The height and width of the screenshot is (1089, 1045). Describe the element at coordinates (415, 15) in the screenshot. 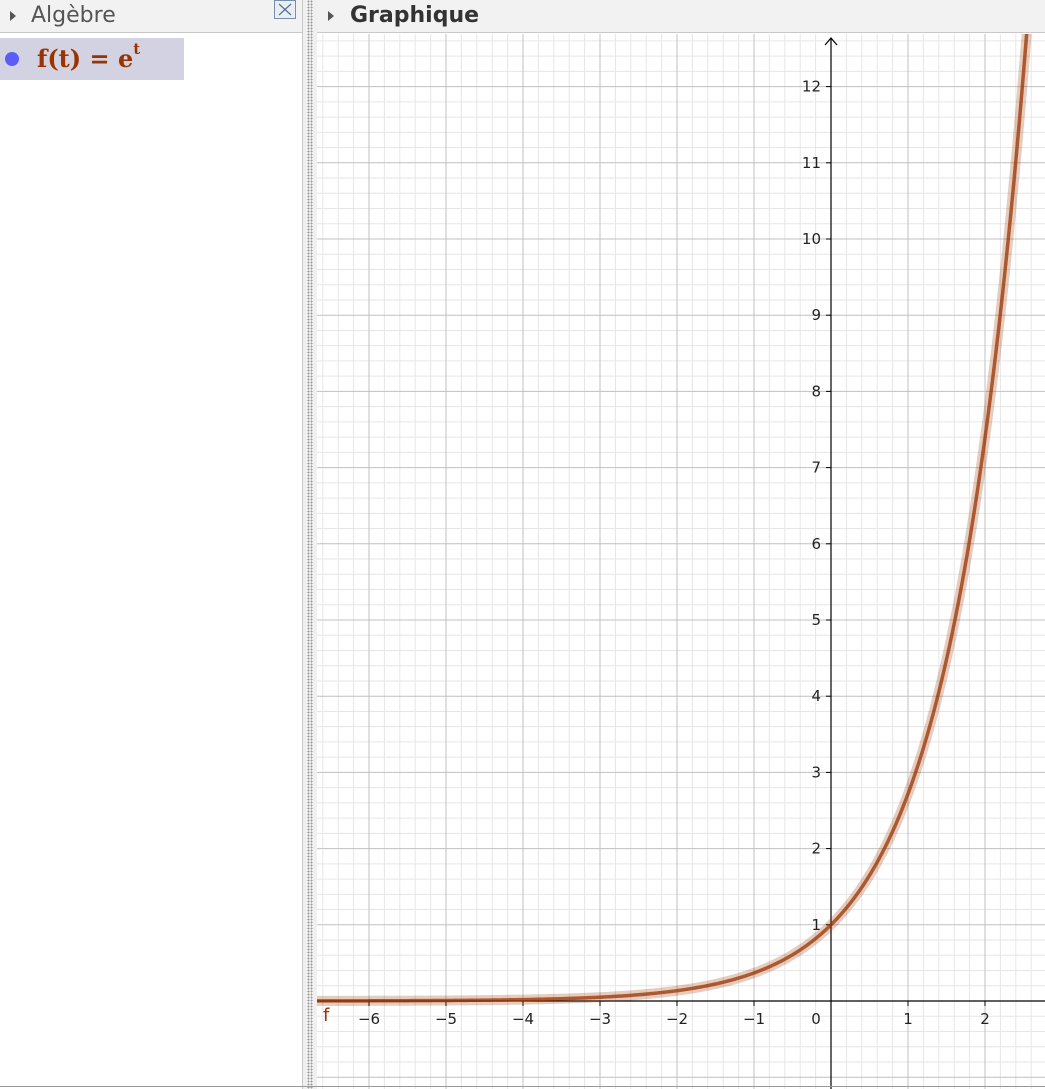

I see `graphics-panel-title: Graphique` at that location.